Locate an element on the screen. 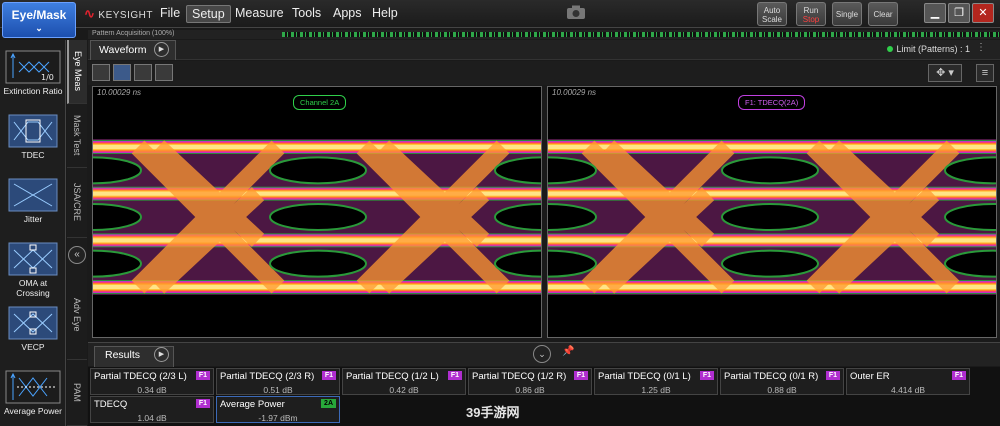  menu-measure: Measure is located at coordinates (259, 13).